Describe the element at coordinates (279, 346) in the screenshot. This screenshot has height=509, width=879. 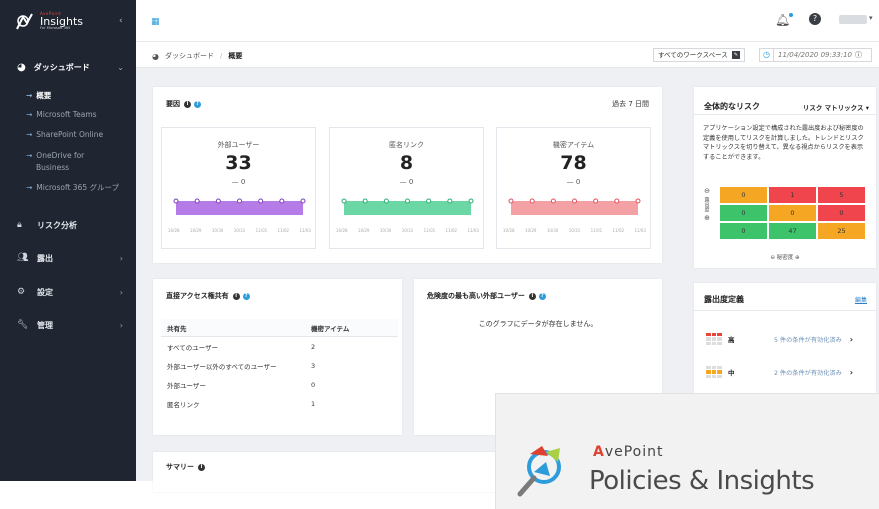
I see `table-row: すべてのユーザー 2` at that location.